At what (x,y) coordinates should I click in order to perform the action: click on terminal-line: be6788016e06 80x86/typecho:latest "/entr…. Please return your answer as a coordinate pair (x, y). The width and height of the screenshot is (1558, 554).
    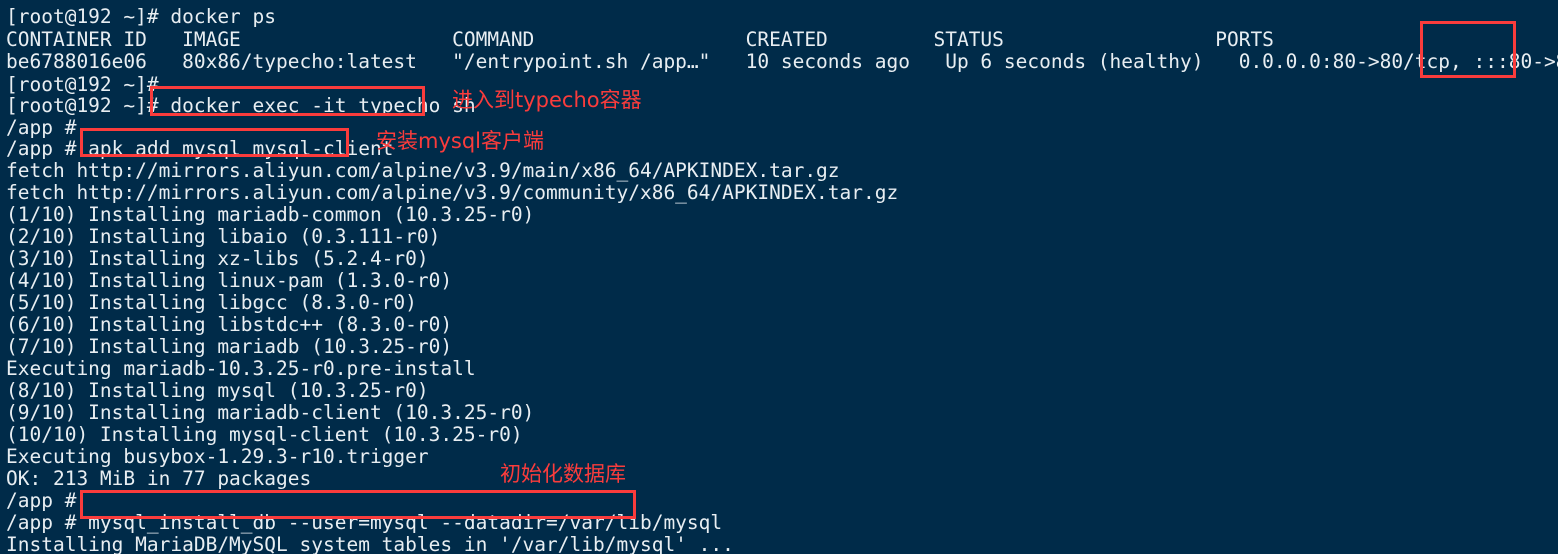
    Looking at the image, I should click on (782, 61).